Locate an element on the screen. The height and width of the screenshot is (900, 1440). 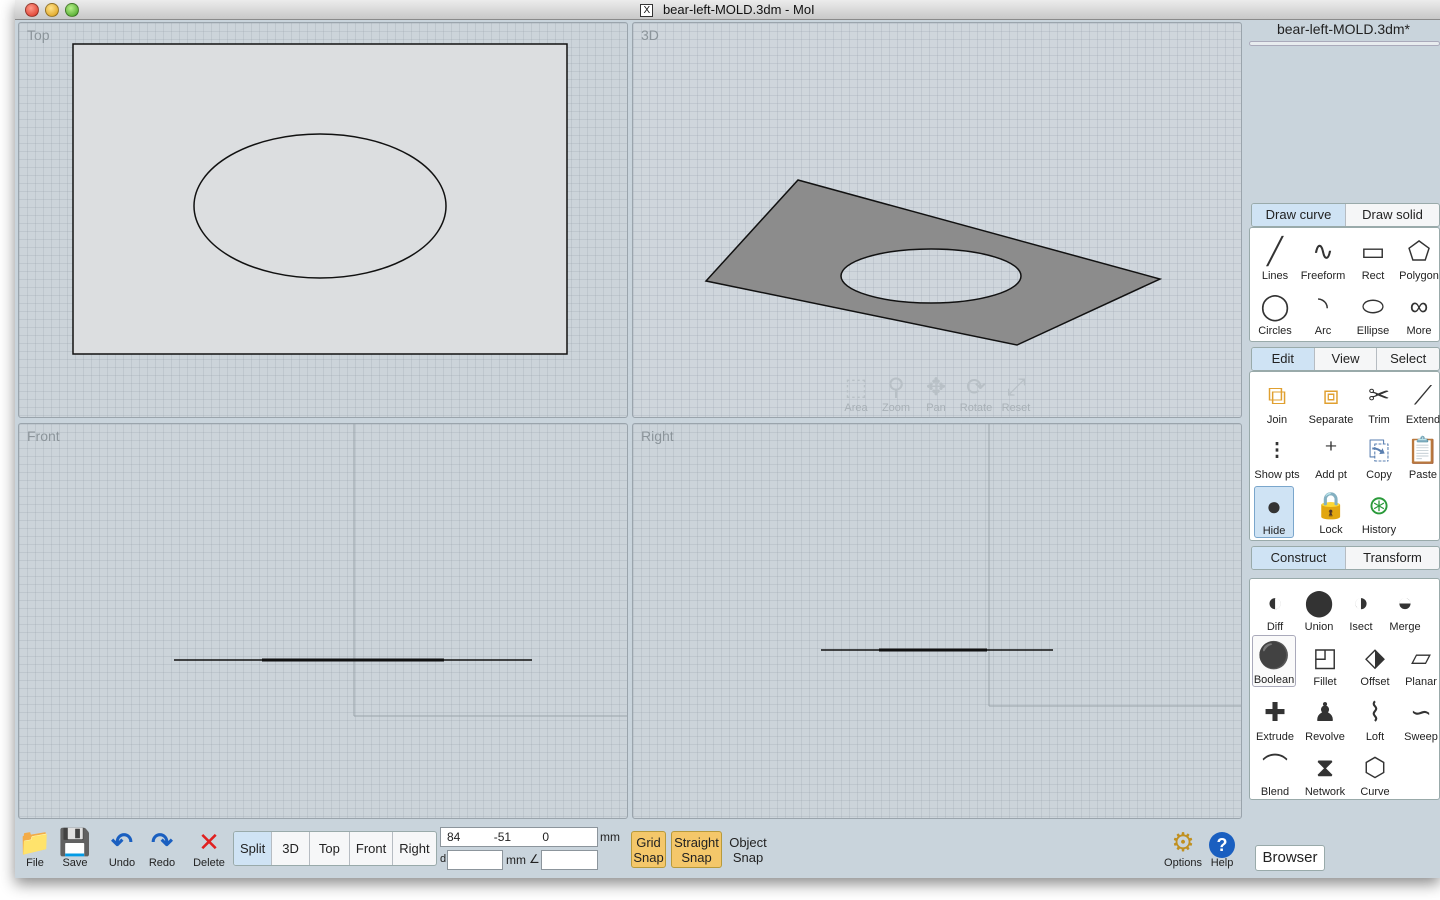
tool-label: History is located at coordinates (1379, 530).